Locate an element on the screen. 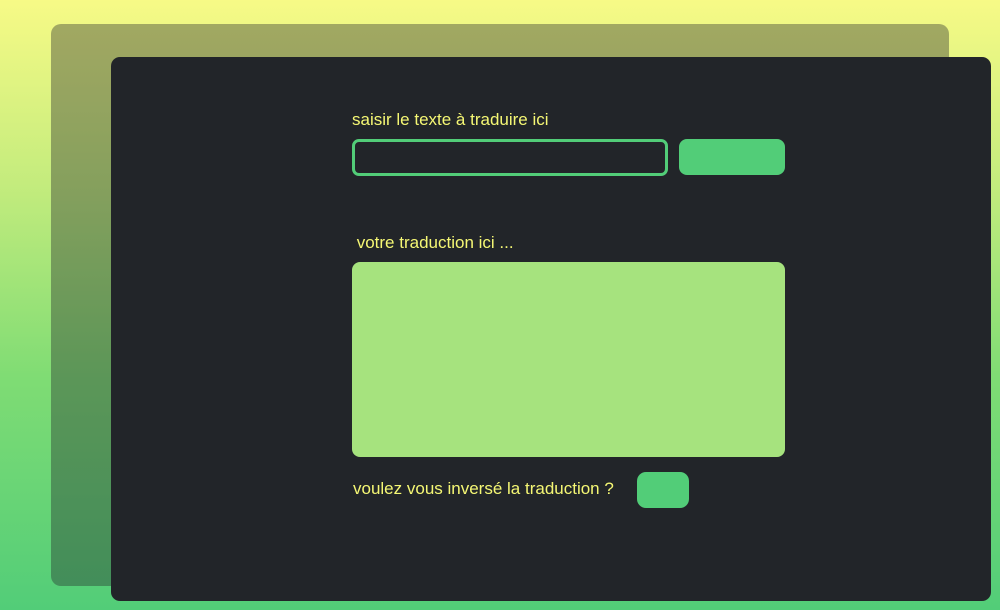 Image resolution: width=1000 pixels, height=610 pixels. translation-output is located at coordinates (568, 359).